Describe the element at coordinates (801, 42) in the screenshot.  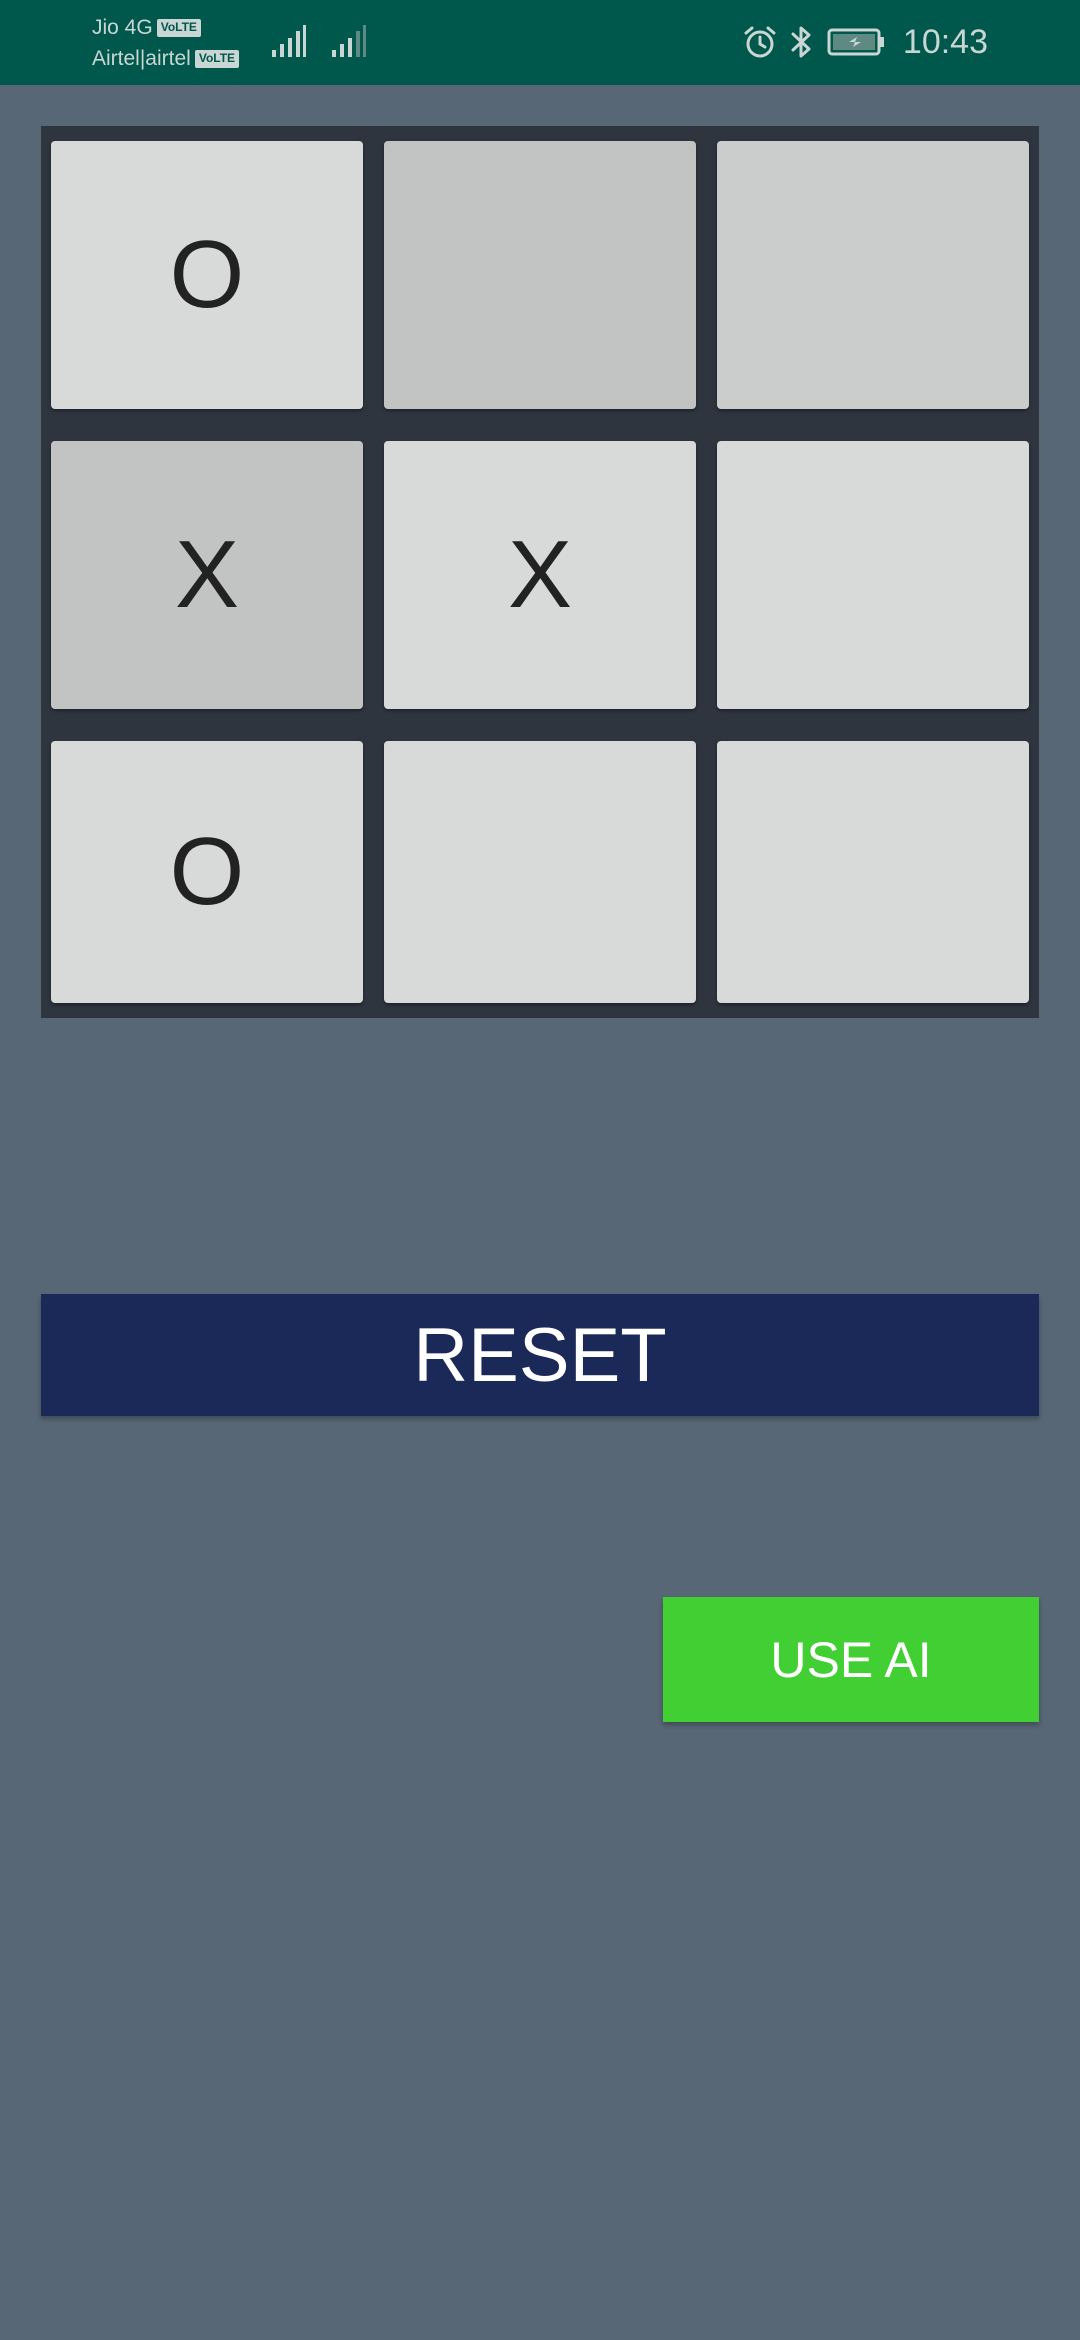
I see `bluetooth-icon` at that location.